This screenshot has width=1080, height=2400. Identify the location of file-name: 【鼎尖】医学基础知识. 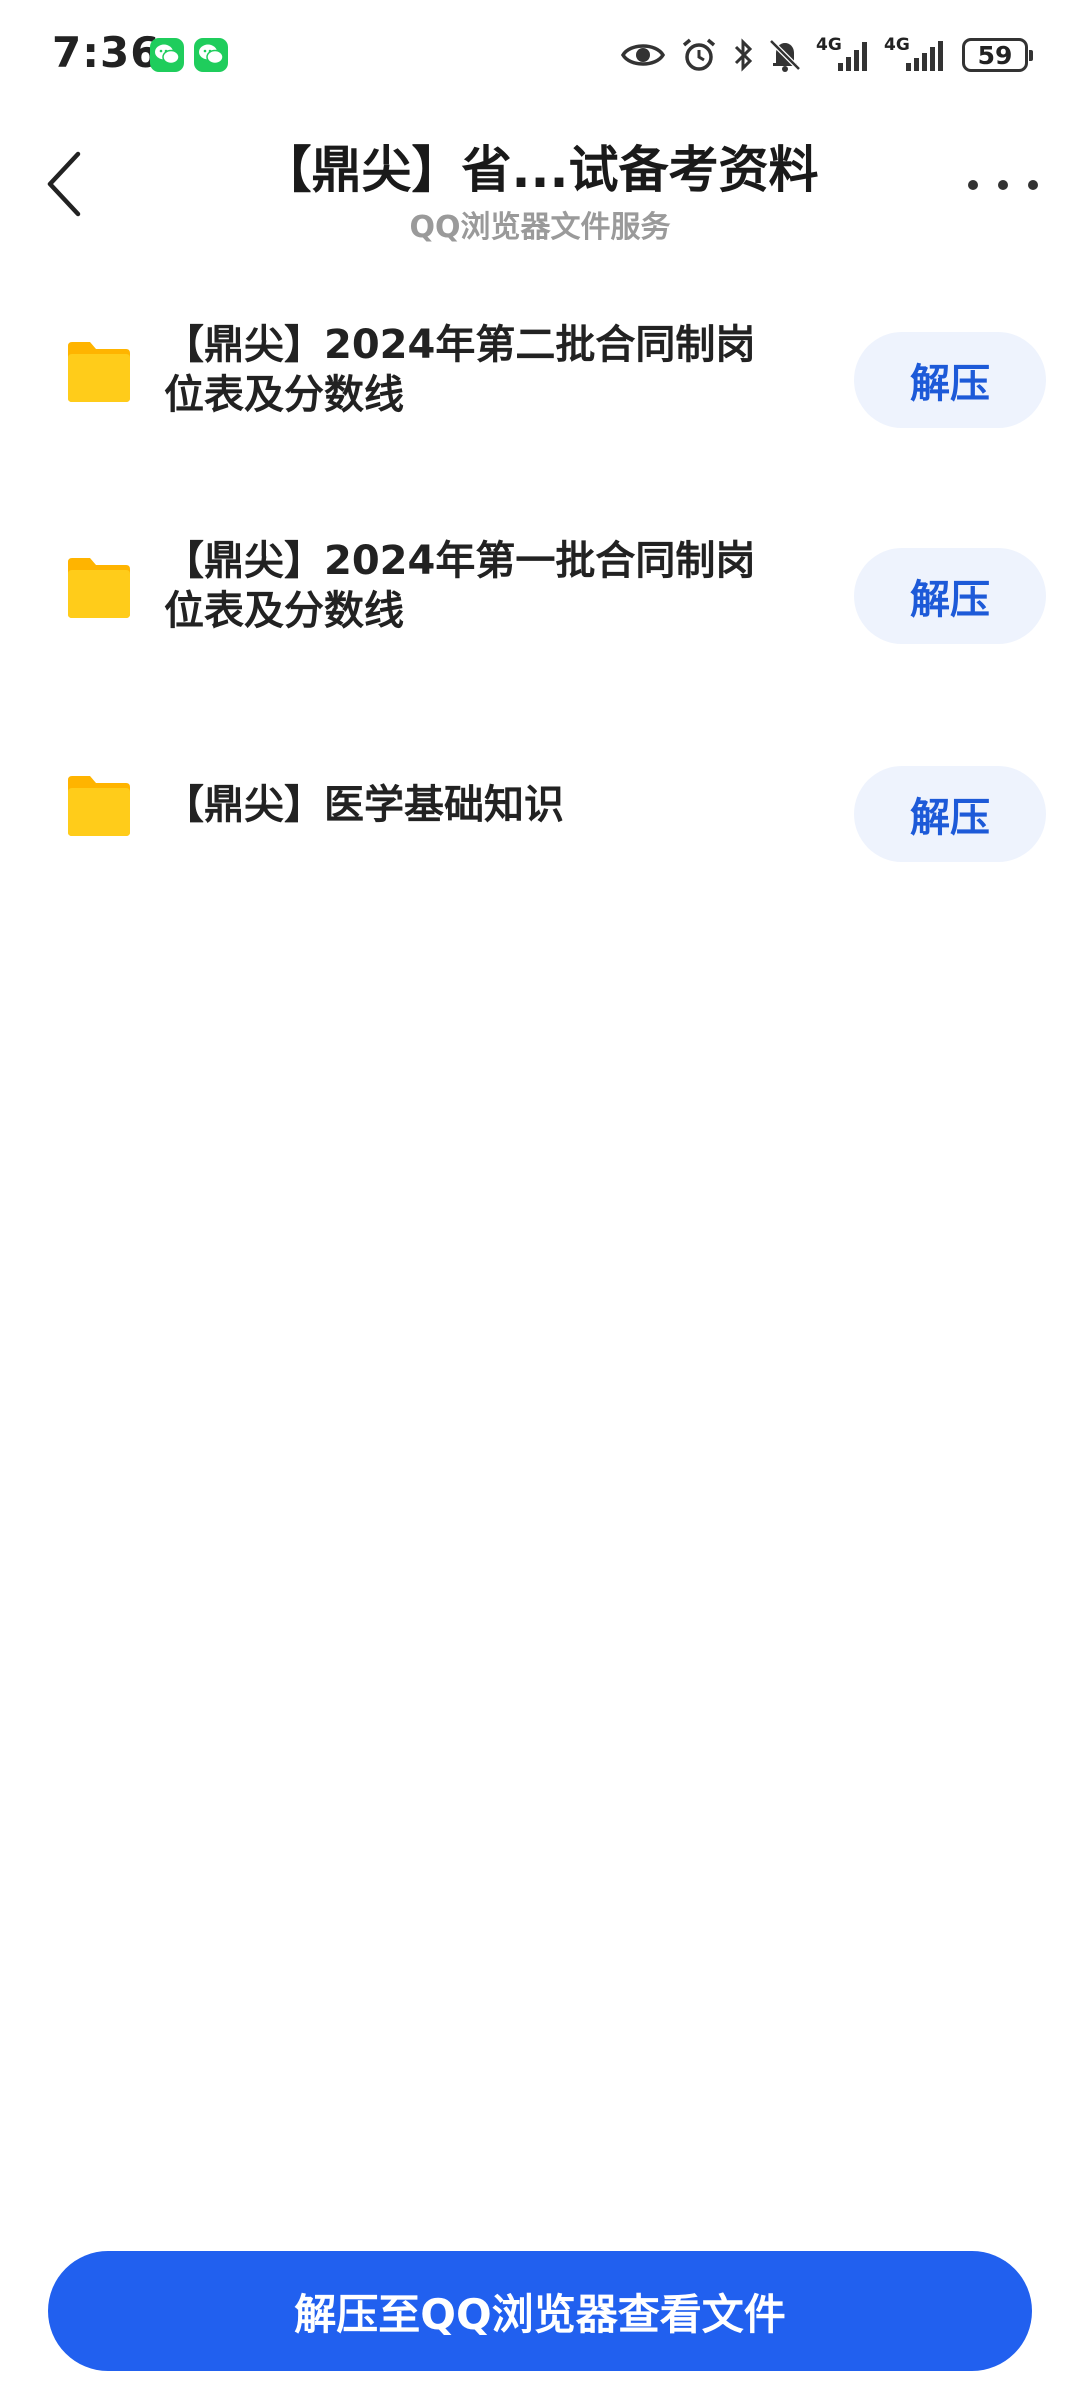
(474, 805).